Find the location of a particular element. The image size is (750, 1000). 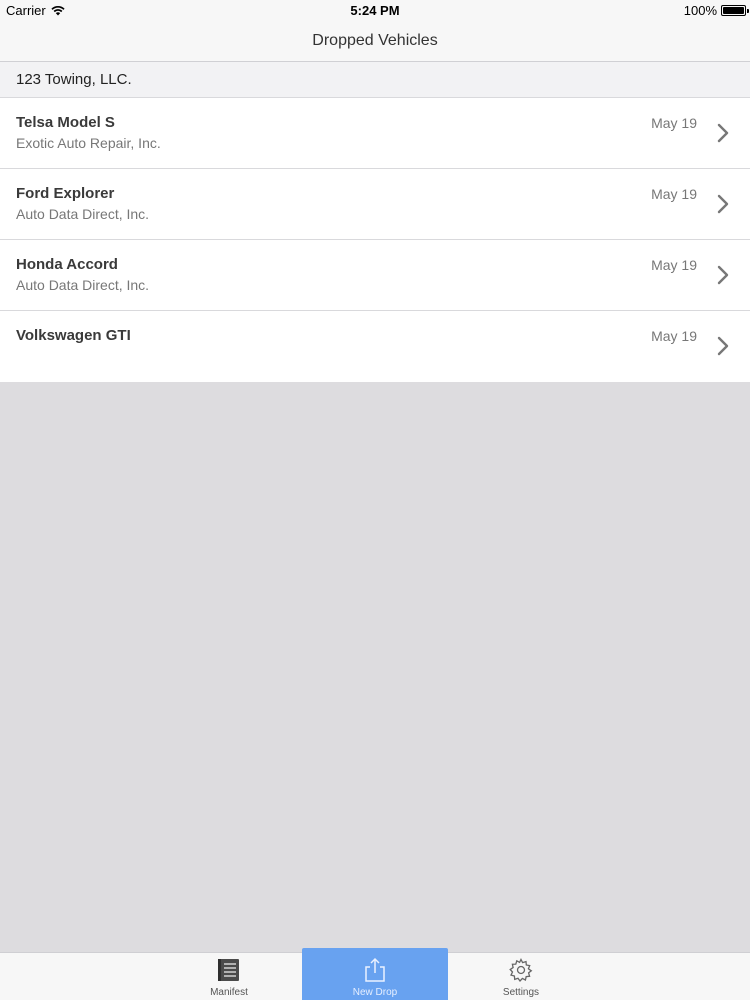

status-bar: Carrier 5:24 PM 100% is located at coordinates (375, 10).